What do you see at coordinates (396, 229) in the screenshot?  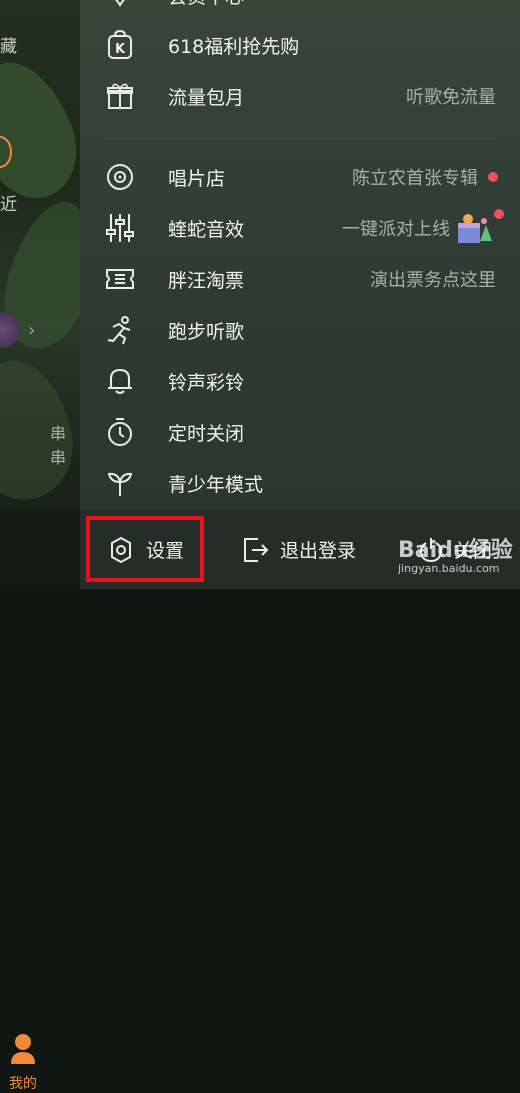 I see `drawer-item-hint: 一键派对上线` at bounding box center [396, 229].